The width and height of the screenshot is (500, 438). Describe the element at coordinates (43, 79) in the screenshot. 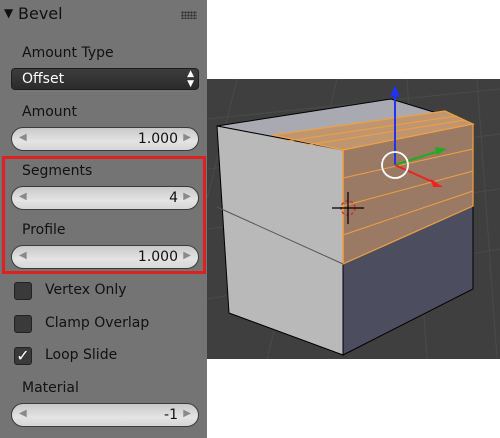

I see `amount-type-value: Offset` at that location.